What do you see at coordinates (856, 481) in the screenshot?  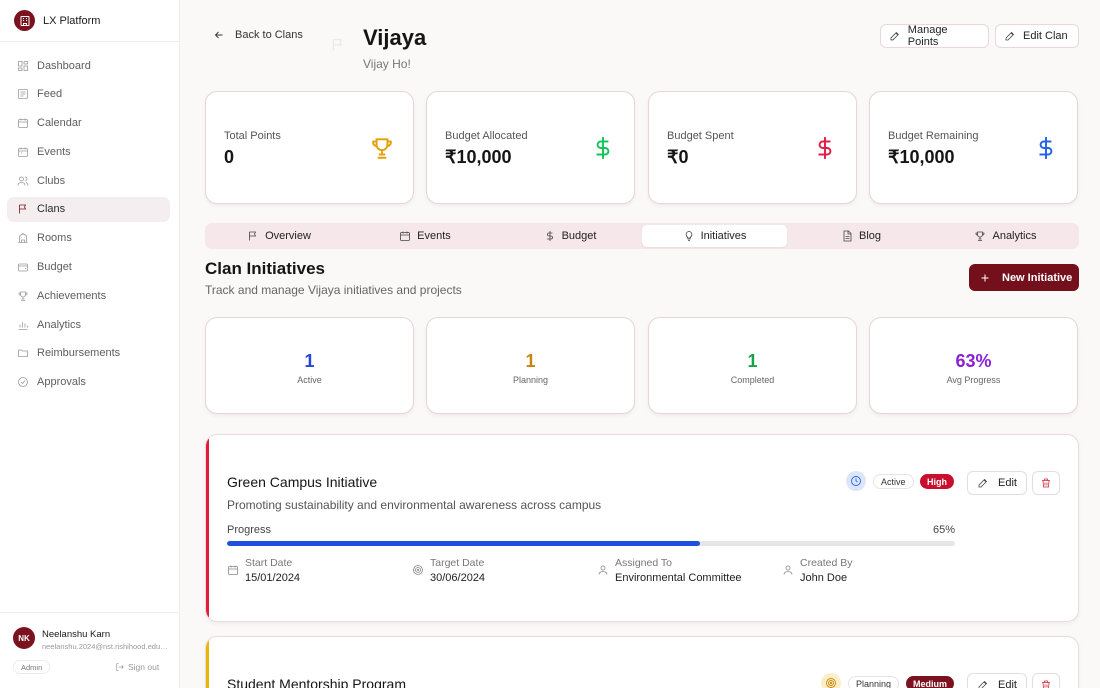 I see `clock-icon` at bounding box center [856, 481].